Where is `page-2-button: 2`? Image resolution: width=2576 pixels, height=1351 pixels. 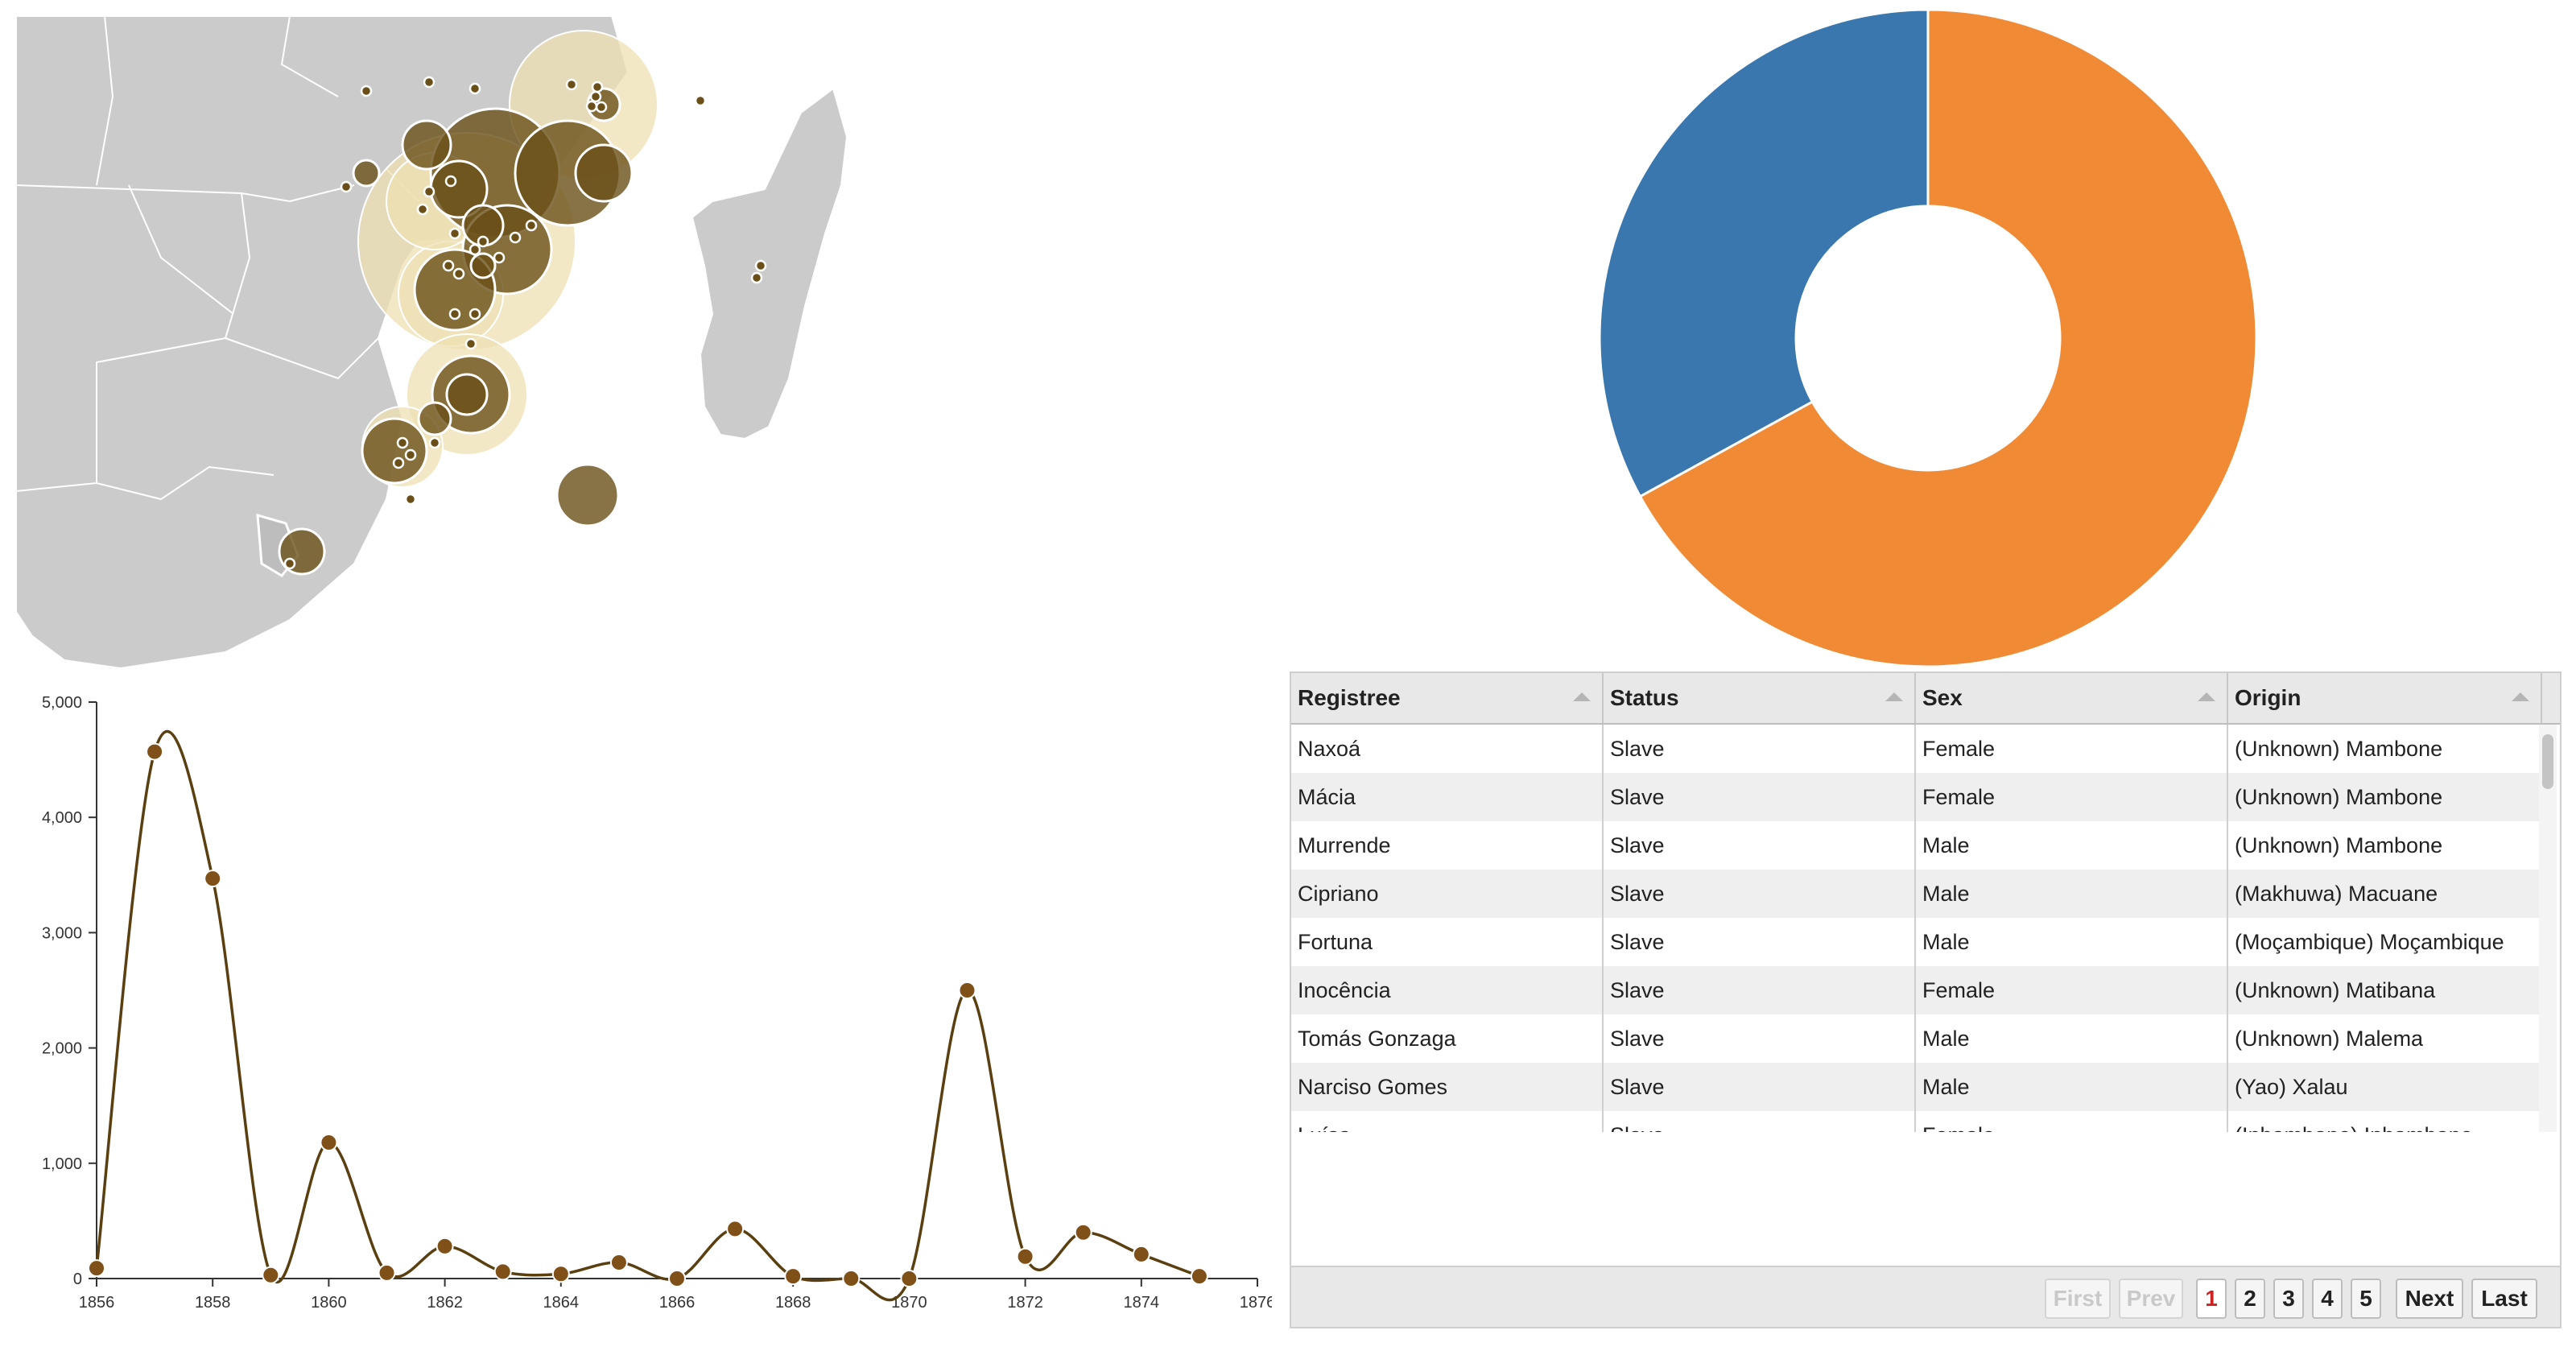 page-2-button: 2 is located at coordinates (2250, 1299).